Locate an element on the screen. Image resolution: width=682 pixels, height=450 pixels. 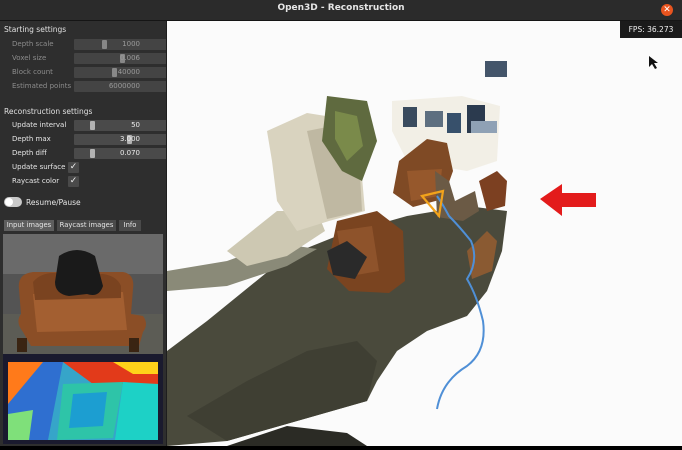
input-images-svg is located at coordinates (83, 339).